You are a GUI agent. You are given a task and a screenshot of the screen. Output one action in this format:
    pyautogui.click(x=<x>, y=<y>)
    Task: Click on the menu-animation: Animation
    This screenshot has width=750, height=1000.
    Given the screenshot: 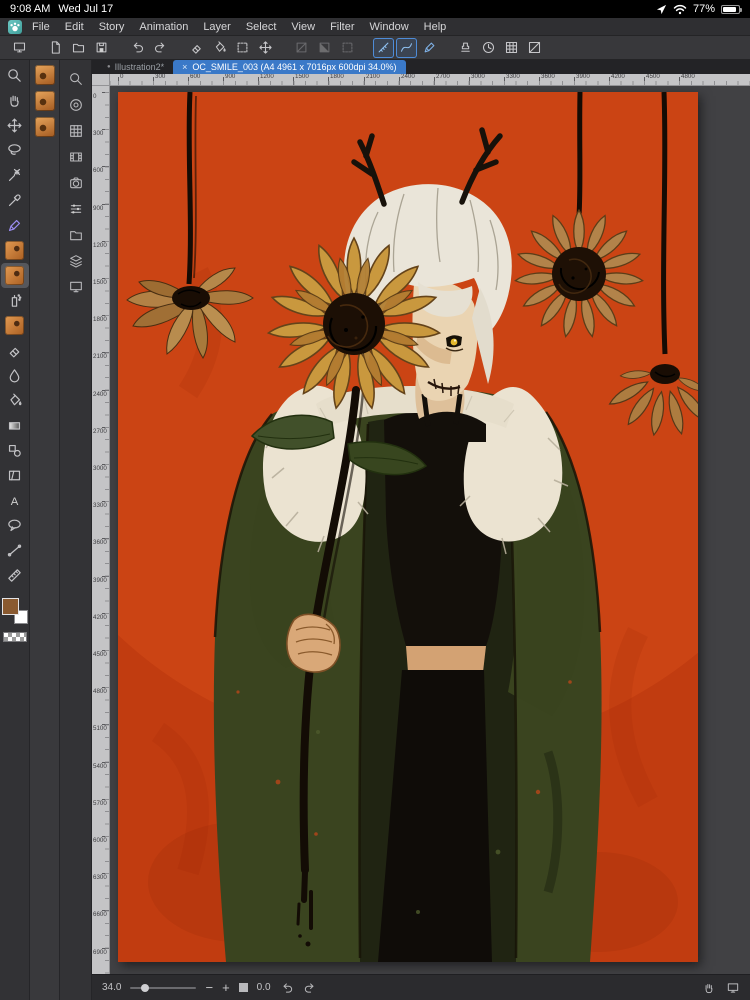 What is the action you would take?
    pyautogui.click(x=163, y=27)
    